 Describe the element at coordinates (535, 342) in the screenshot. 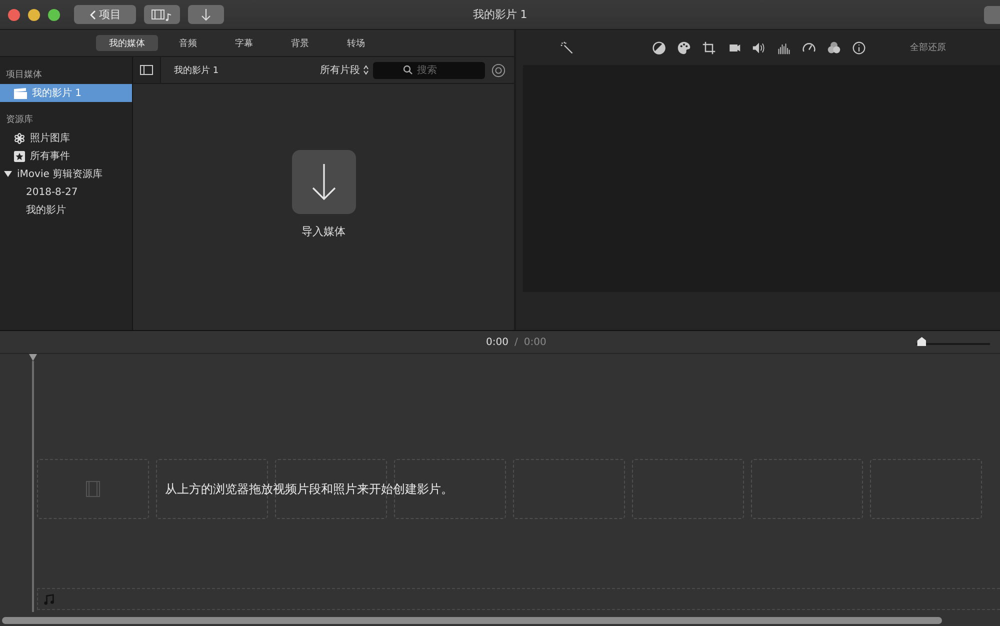

I see `total-time: 0:00` at that location.